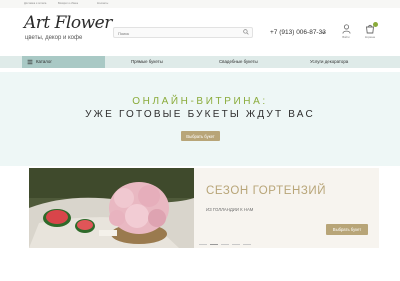 Image resolution: width=400 pixels, height=281 pixels. I want to click on nav-item-decorator-services: Услуги декоратора, so click(329, 61).